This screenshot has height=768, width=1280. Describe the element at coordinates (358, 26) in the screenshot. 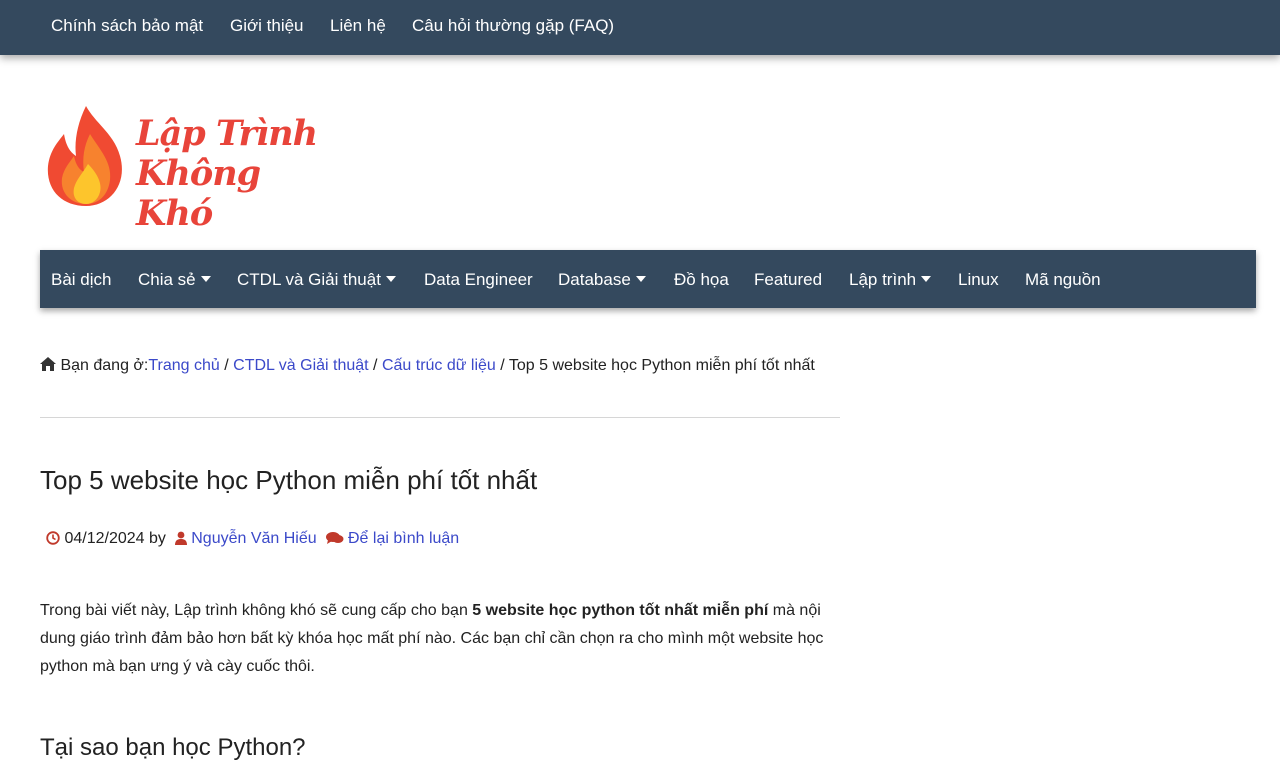

I see `topbar-link-contact: Liên hệ` at that location.